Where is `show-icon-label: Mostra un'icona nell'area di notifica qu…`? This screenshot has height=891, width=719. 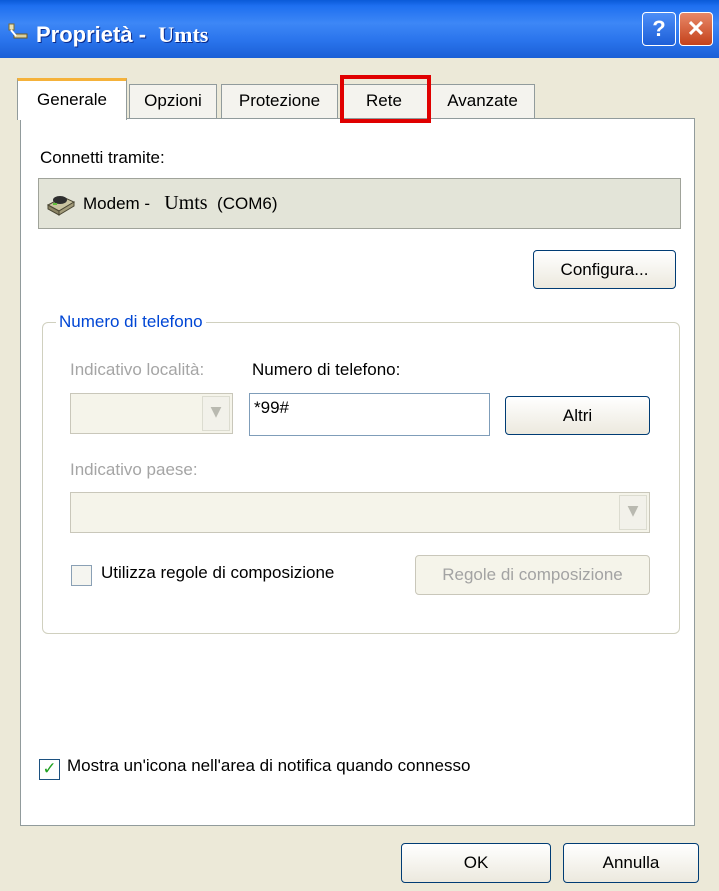
show-icon-label: Mostra un'icona nell'area di notifica qu… is located at coordinates (269, 765).